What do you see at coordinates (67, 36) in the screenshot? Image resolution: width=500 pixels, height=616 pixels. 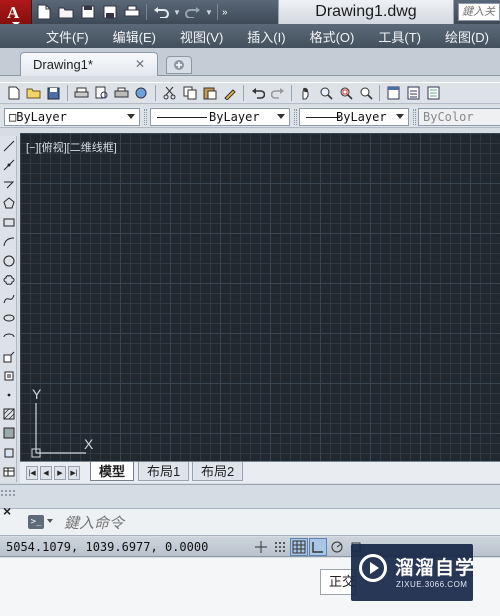 I see `menu-file: 文件(F)` at bounding box center [67, 36].